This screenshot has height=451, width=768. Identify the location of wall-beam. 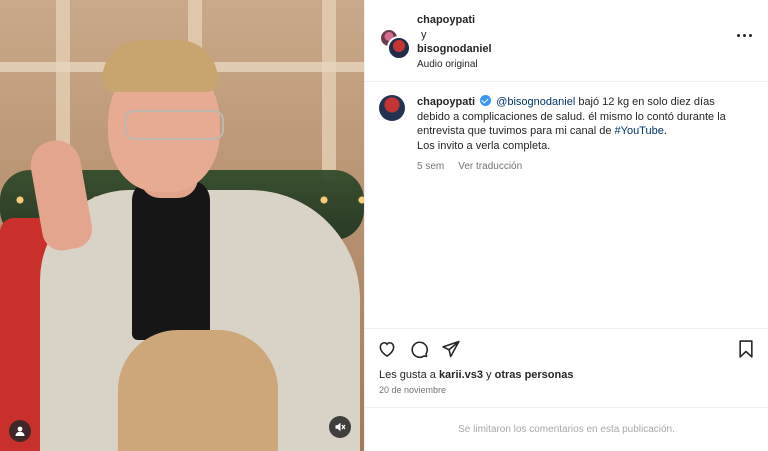
(329, 90).